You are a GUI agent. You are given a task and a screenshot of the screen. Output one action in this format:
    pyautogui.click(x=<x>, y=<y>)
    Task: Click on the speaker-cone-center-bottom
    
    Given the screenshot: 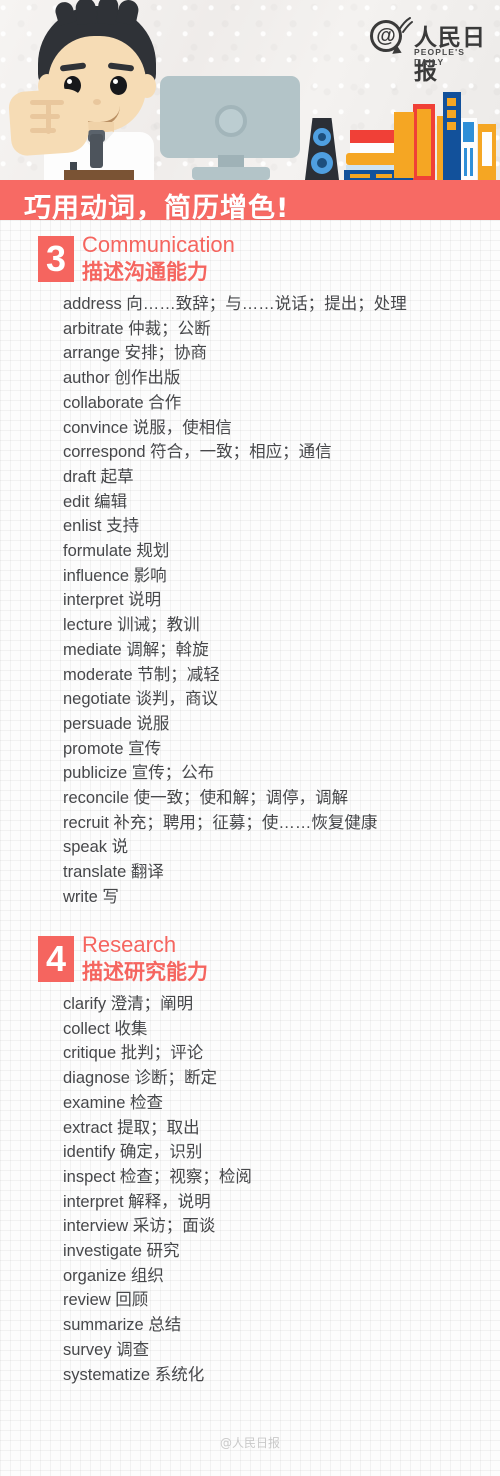 What is the action you would take?
    pyautogui.click(x=322, y=163)
    